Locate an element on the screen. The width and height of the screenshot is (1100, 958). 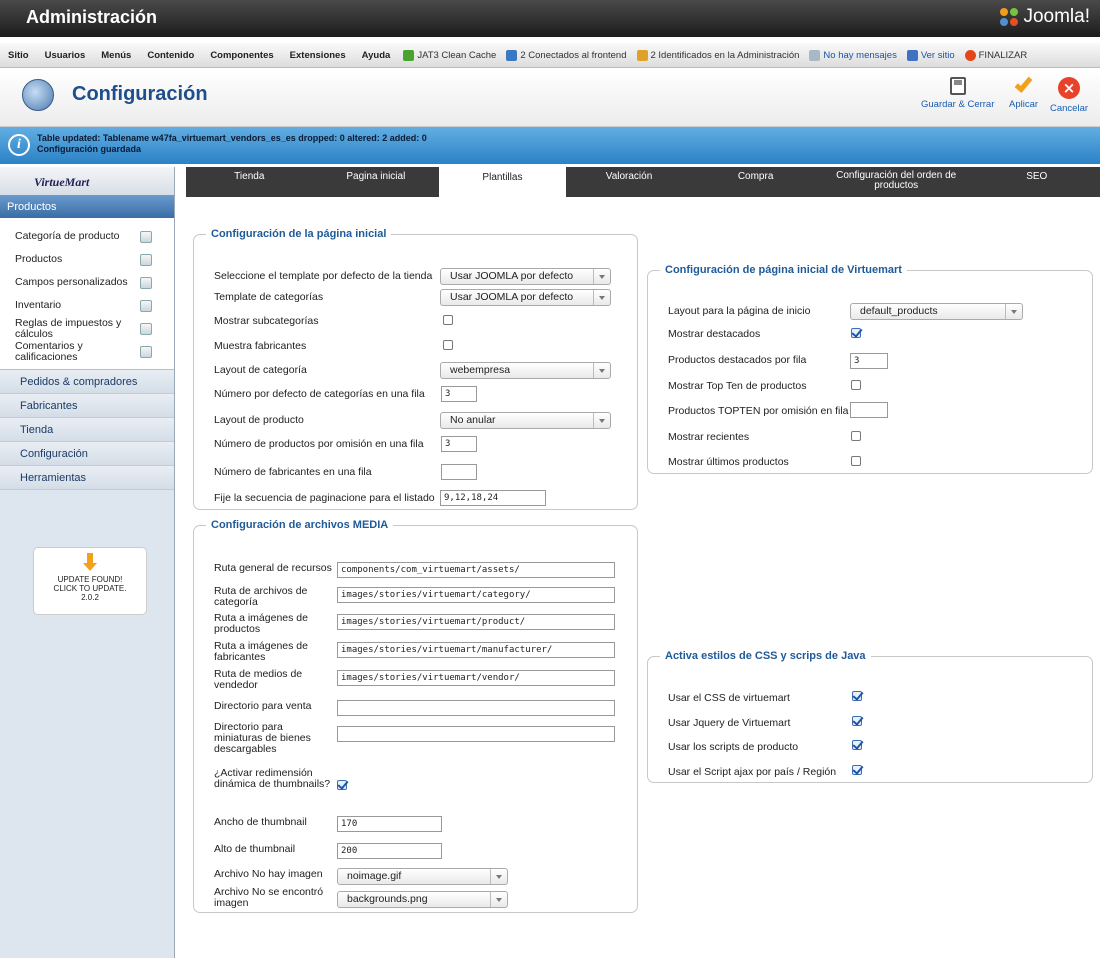
update-found-button: UPDATE FOUND! CLICK TO UPDATE. 2.0.2 is located at coordinates (90, 581).